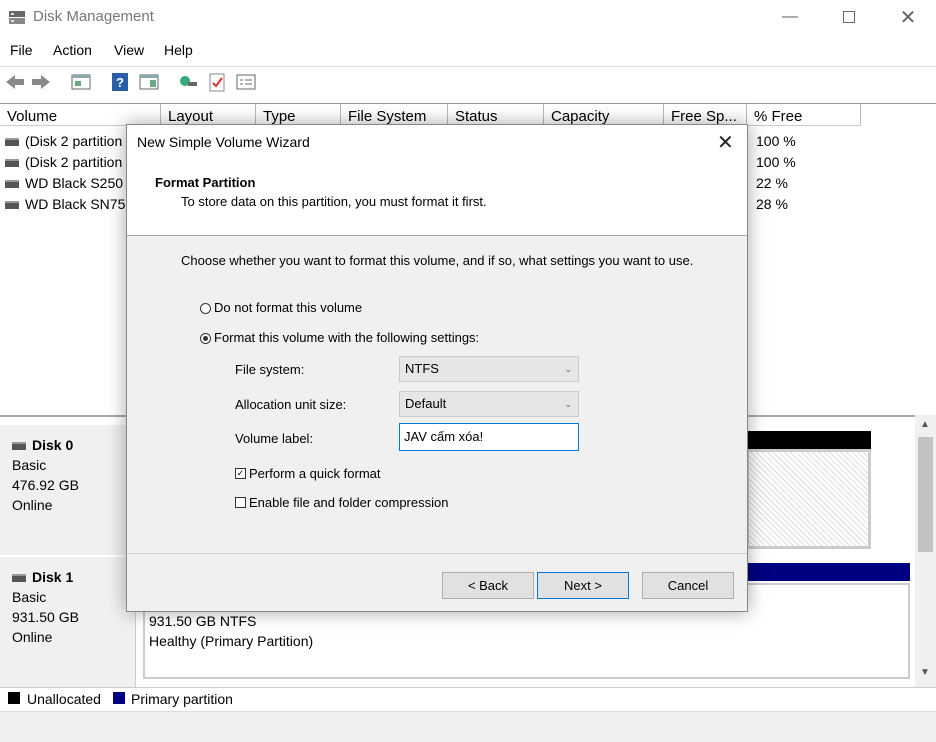 Image resolution: width=936 pixels, height=742 pixels. I want to click on next-button: Next >, so click(583, 585).